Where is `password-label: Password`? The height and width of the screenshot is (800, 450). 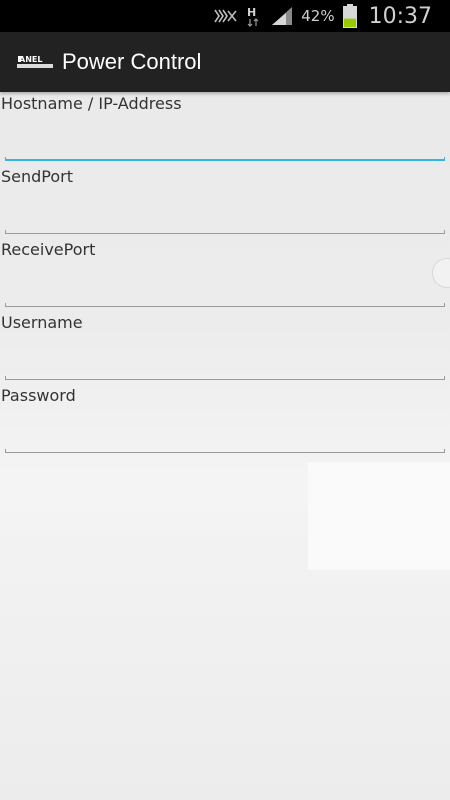 password-label: Password is located at coordinates (38, 395).